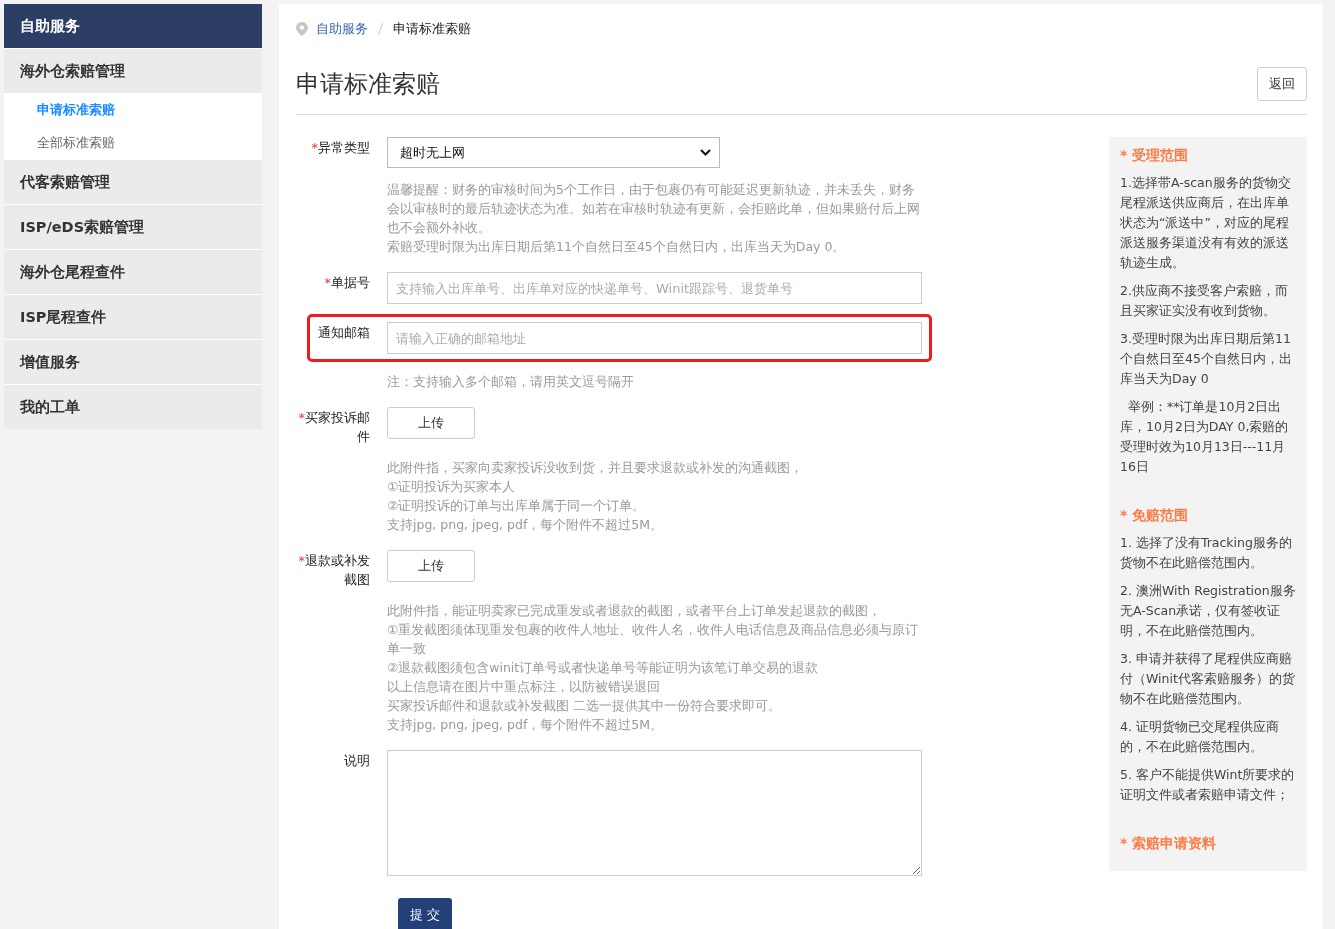  What do you see at coordinates (452, 487) in the screenshot?
I see `hint-text: ①证明投诉为买家本人` at bounding box center [452, 487].